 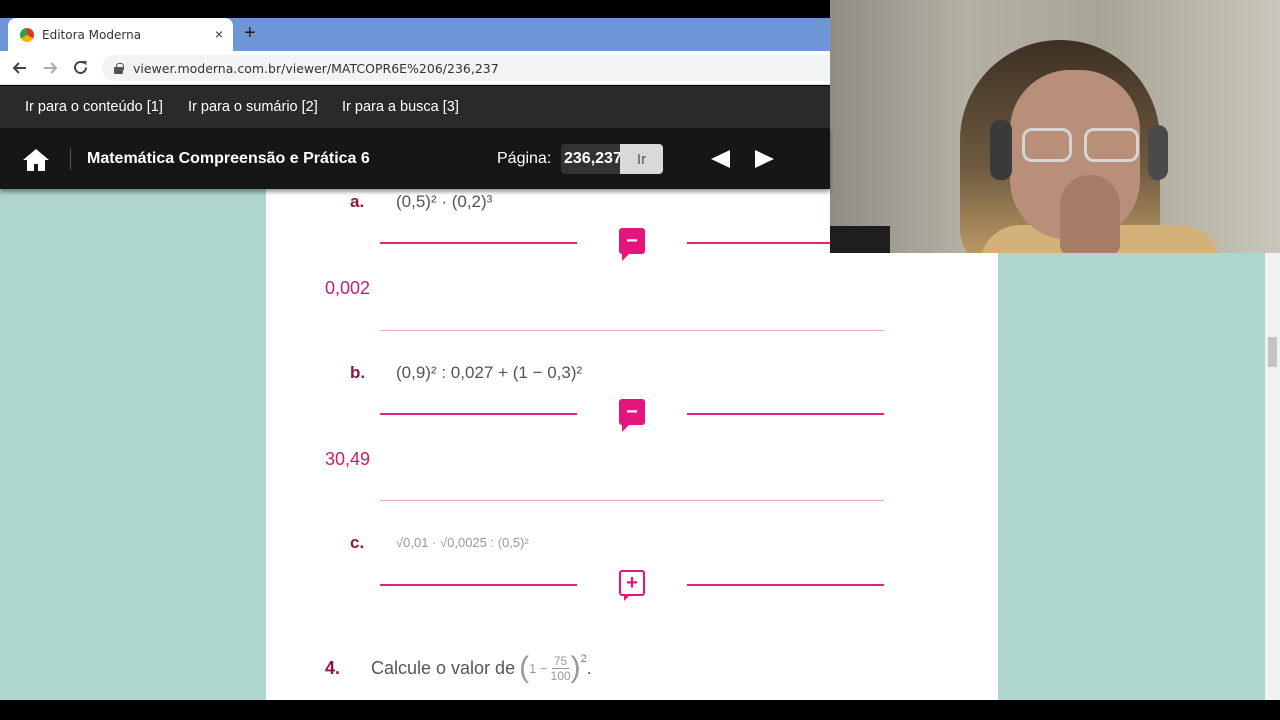 I want to click on bottom-strip, so click(x=640, y=710).